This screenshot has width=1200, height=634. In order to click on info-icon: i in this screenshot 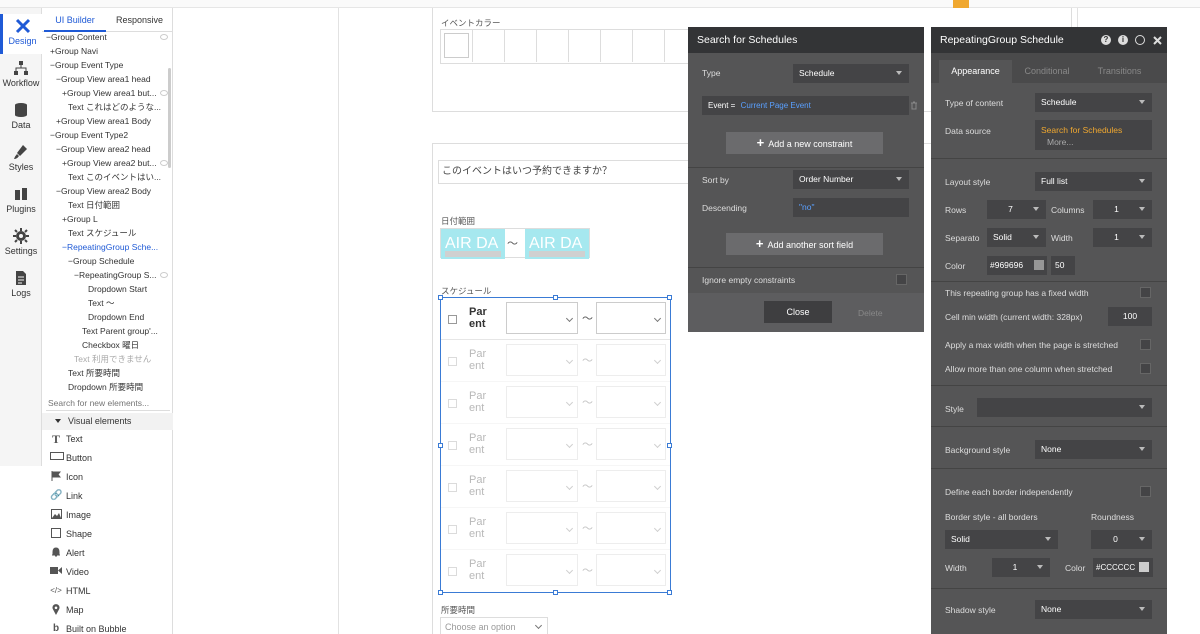, I will do `click(1123, 40)`.